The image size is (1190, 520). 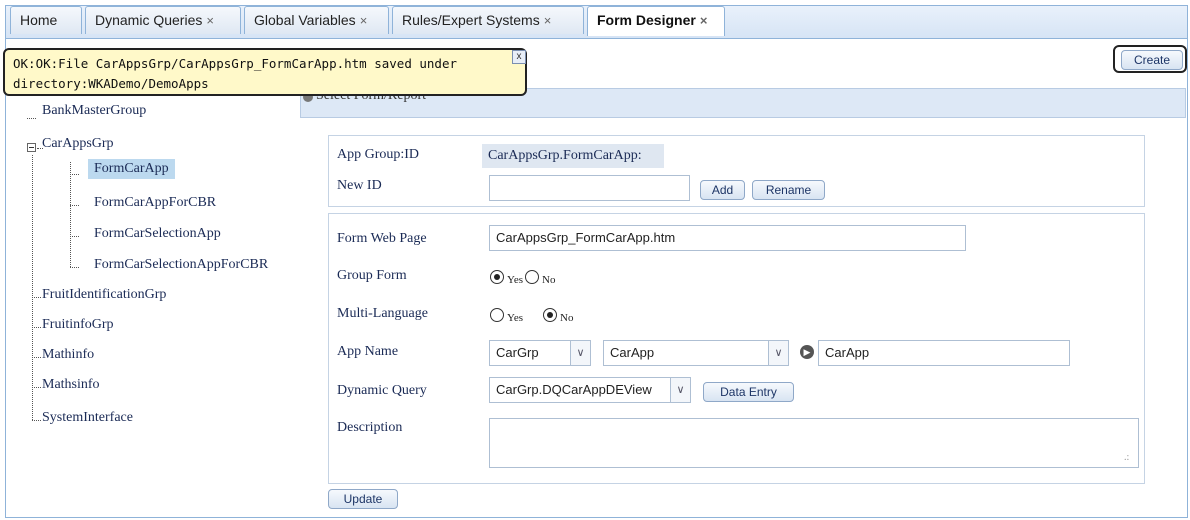 I want to click on toast-line-2: directory:WKADemo/DemoApps, so click(x=111, y=83).